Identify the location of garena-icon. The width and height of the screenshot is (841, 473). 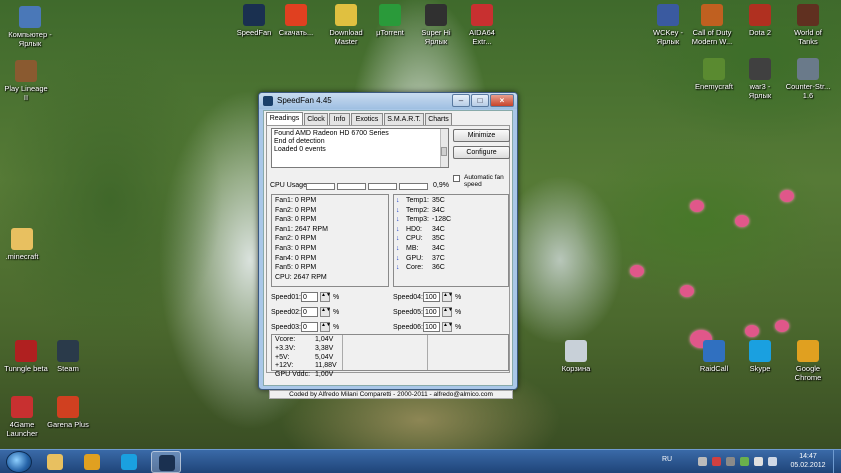
(68, 407).